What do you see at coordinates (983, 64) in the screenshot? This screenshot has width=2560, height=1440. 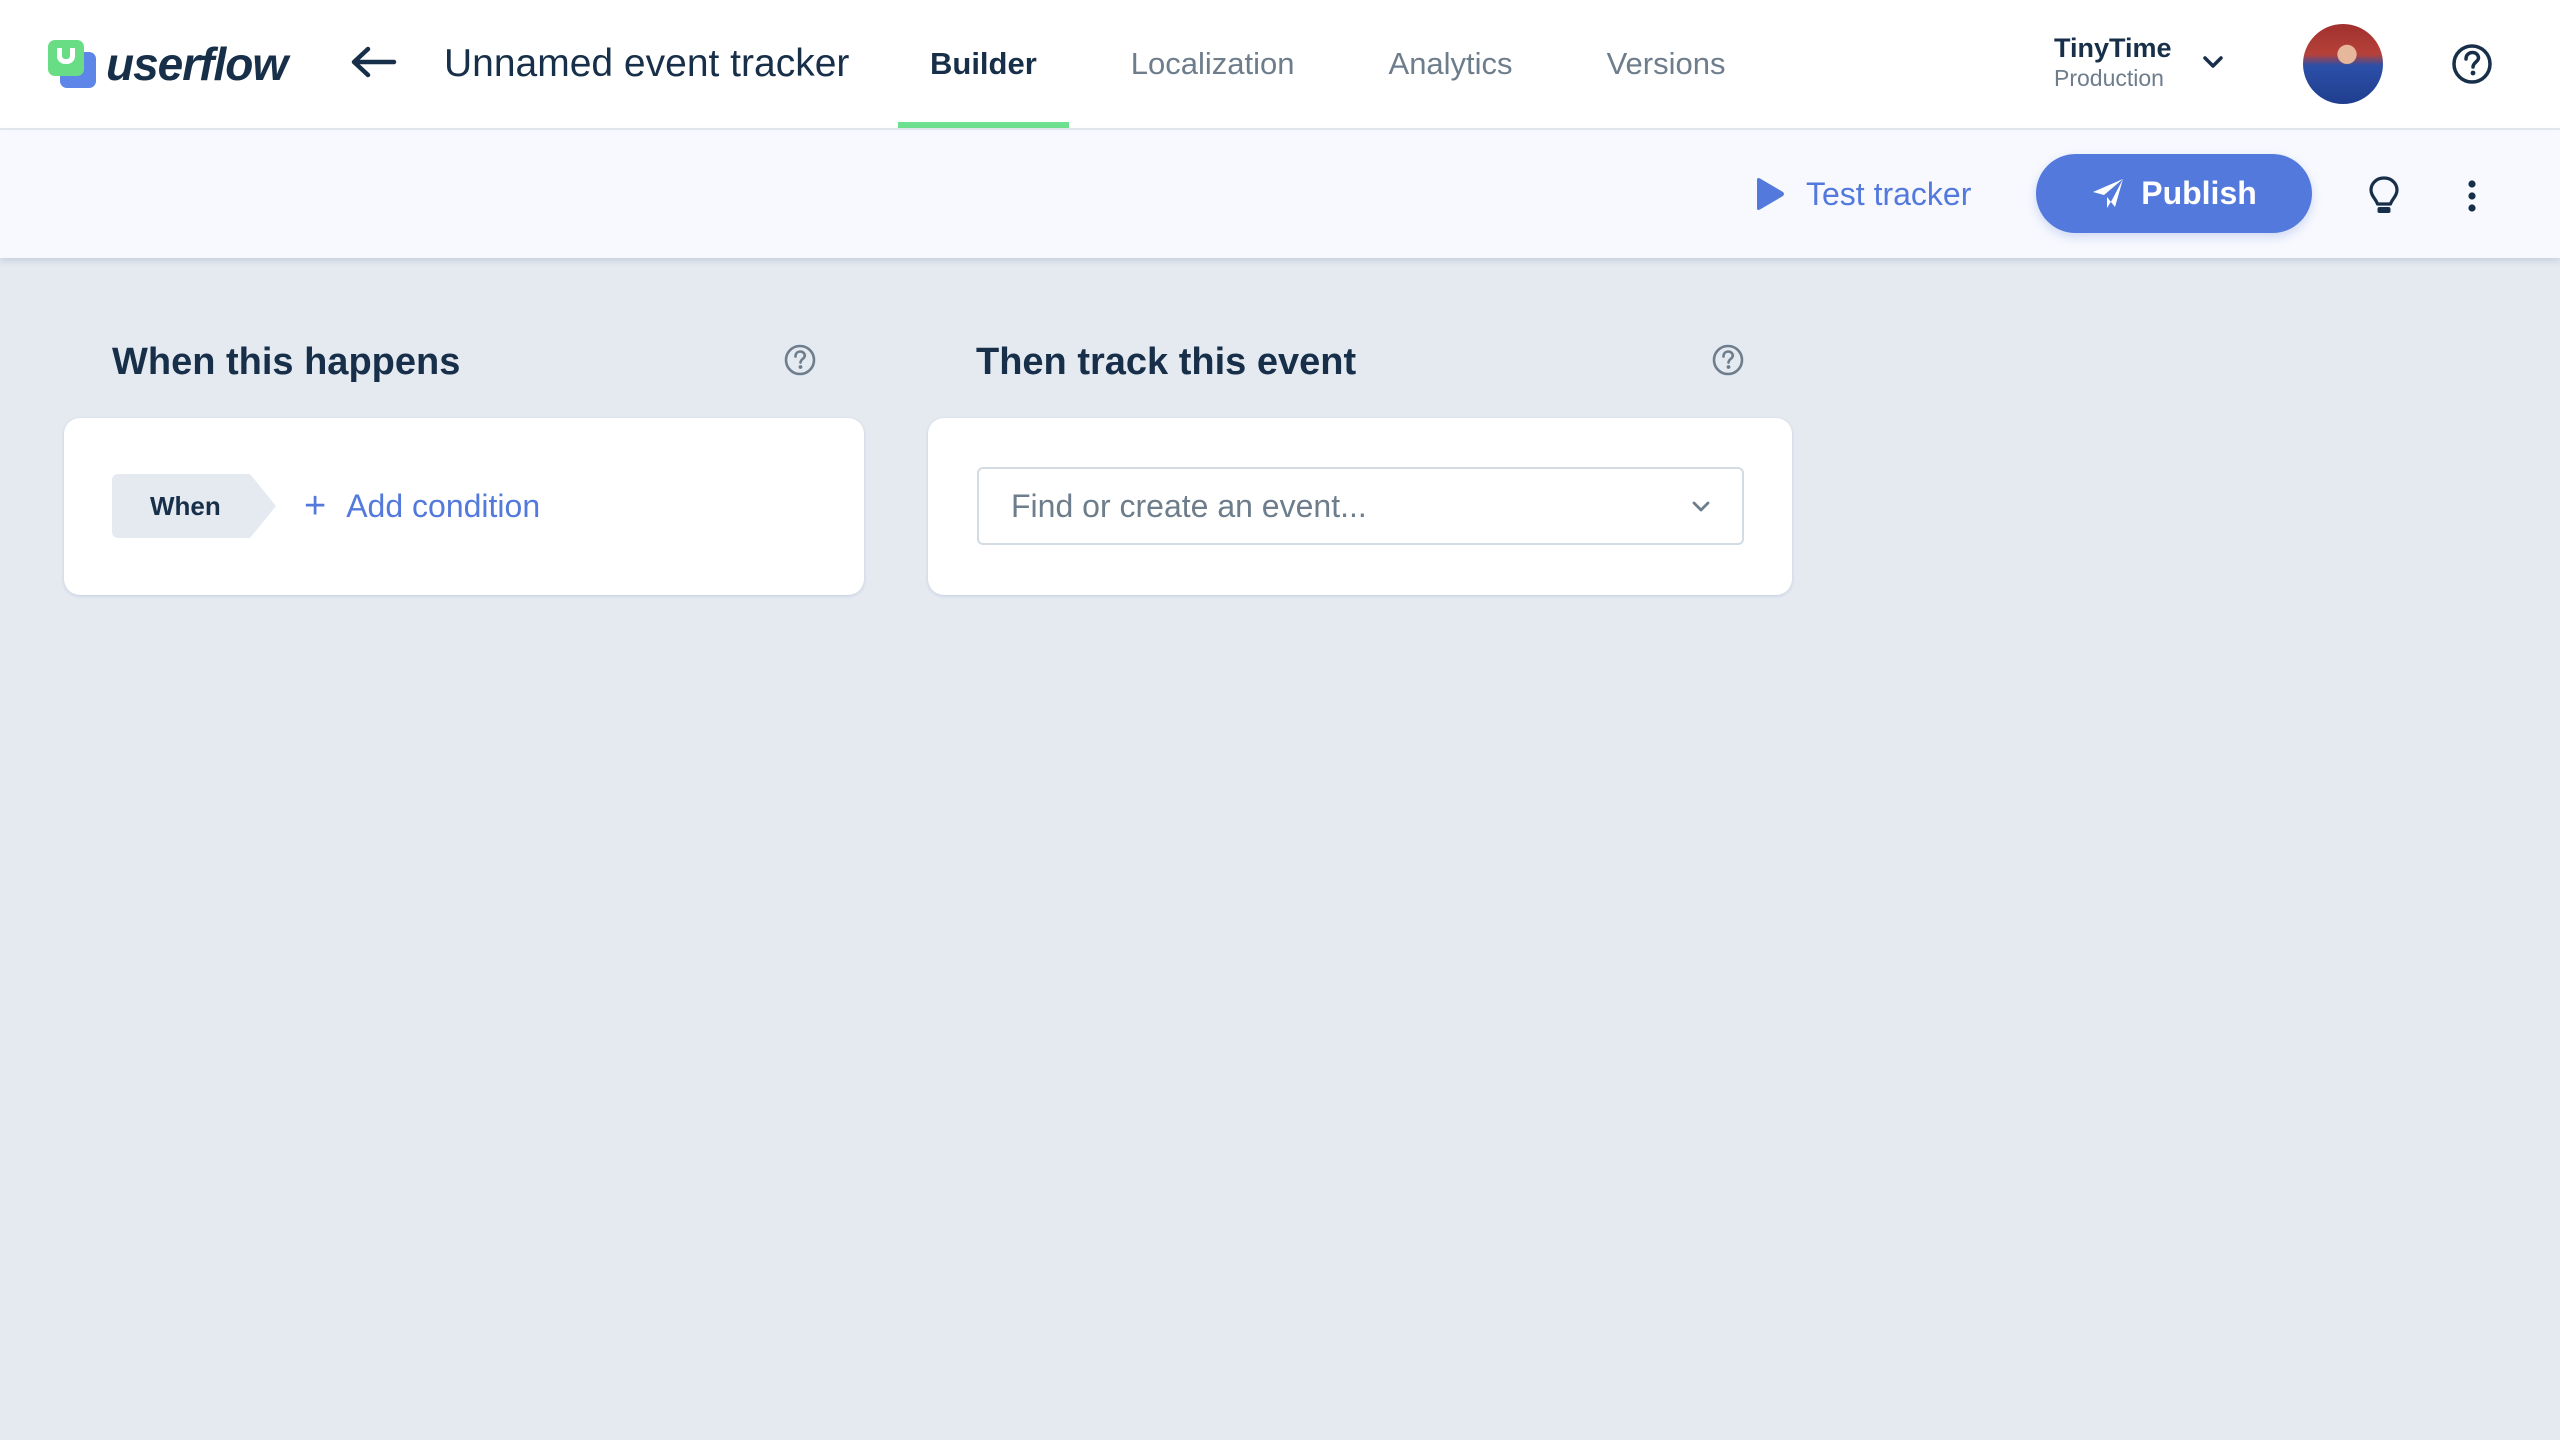 I see `tab-builder: Builder` at bounding box center [983, 64].